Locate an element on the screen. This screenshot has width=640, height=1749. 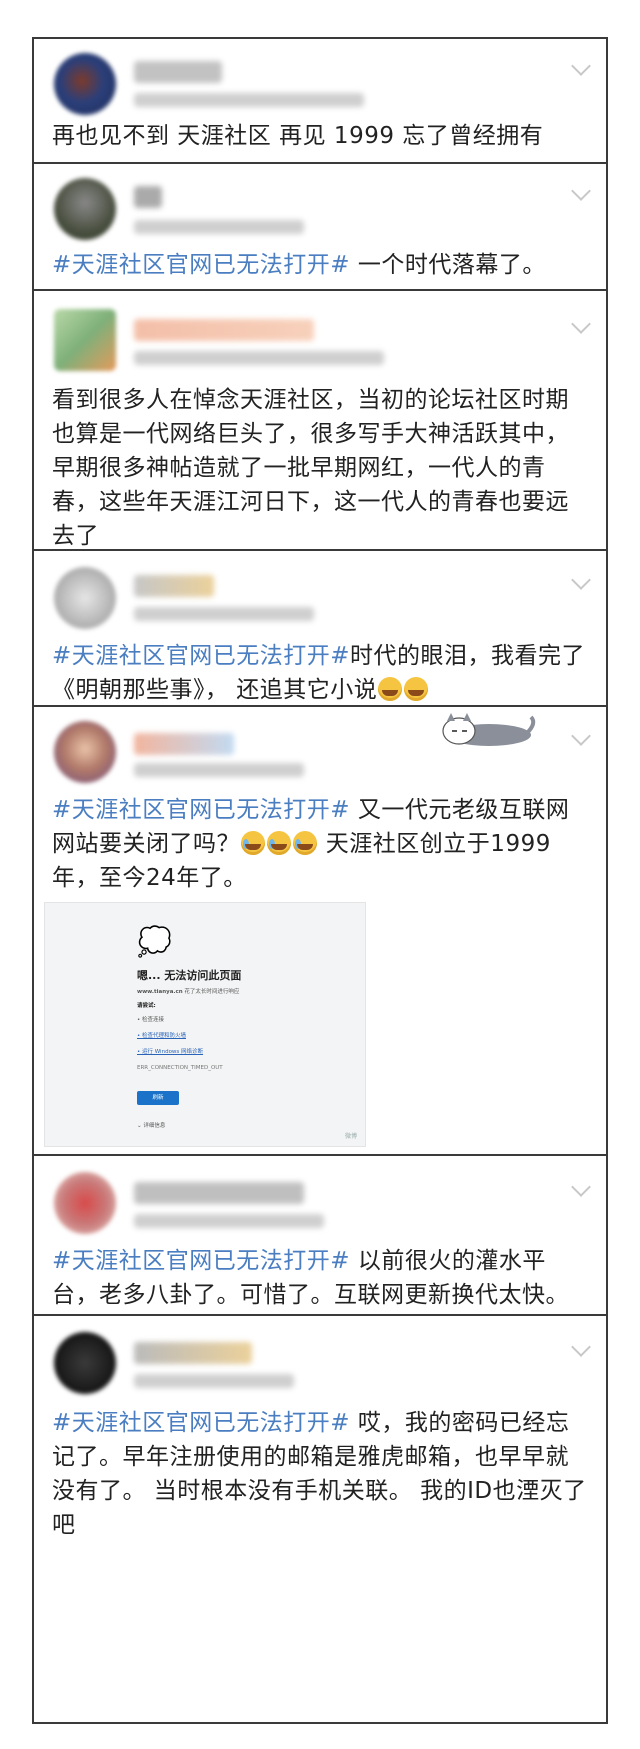
lying-cat-sticker-icon is located at coordinates (489, 729).